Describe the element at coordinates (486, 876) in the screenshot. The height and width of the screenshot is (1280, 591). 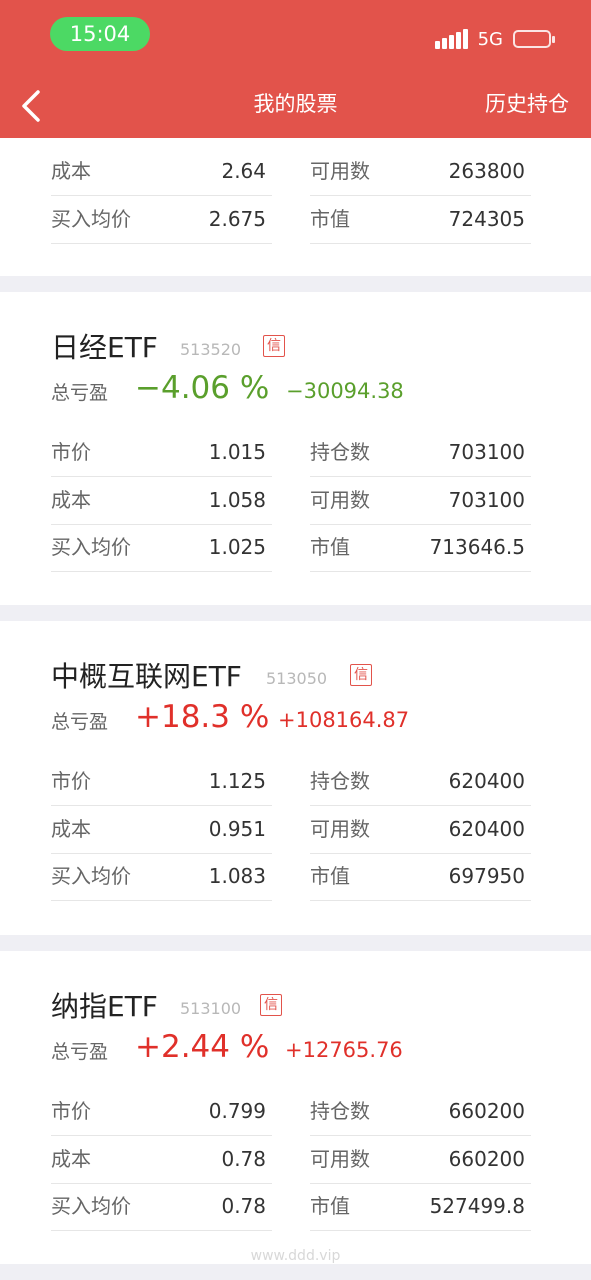
I see `value-market-value: 697950` at that location.